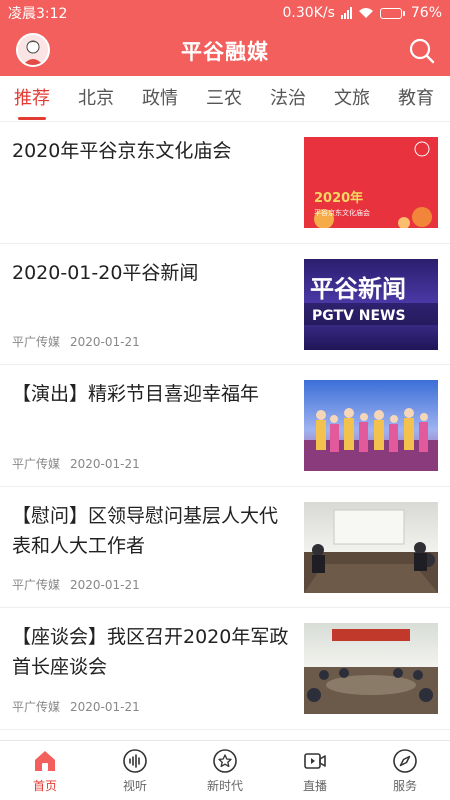  What do you see at coordinates (314, 785) in the screenshot?
I see `nav-live-label: 直播` at bounding box center [314, 785].